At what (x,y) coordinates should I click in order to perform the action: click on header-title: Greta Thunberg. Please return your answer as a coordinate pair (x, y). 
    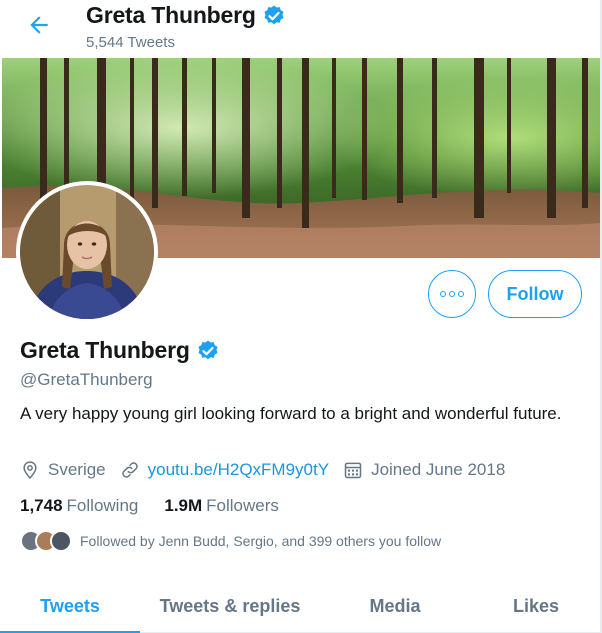
    Looking at the image, I should click on (186, 15).